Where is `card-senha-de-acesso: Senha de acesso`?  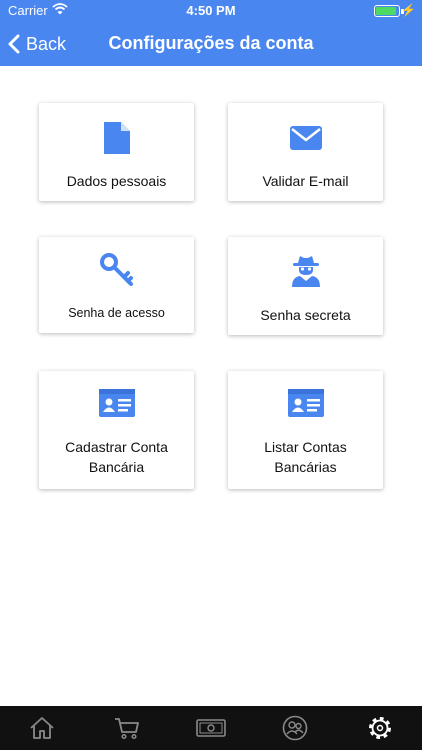
card-senha-de-acesso: Senha de acesso is located at coordinates (116, 285).